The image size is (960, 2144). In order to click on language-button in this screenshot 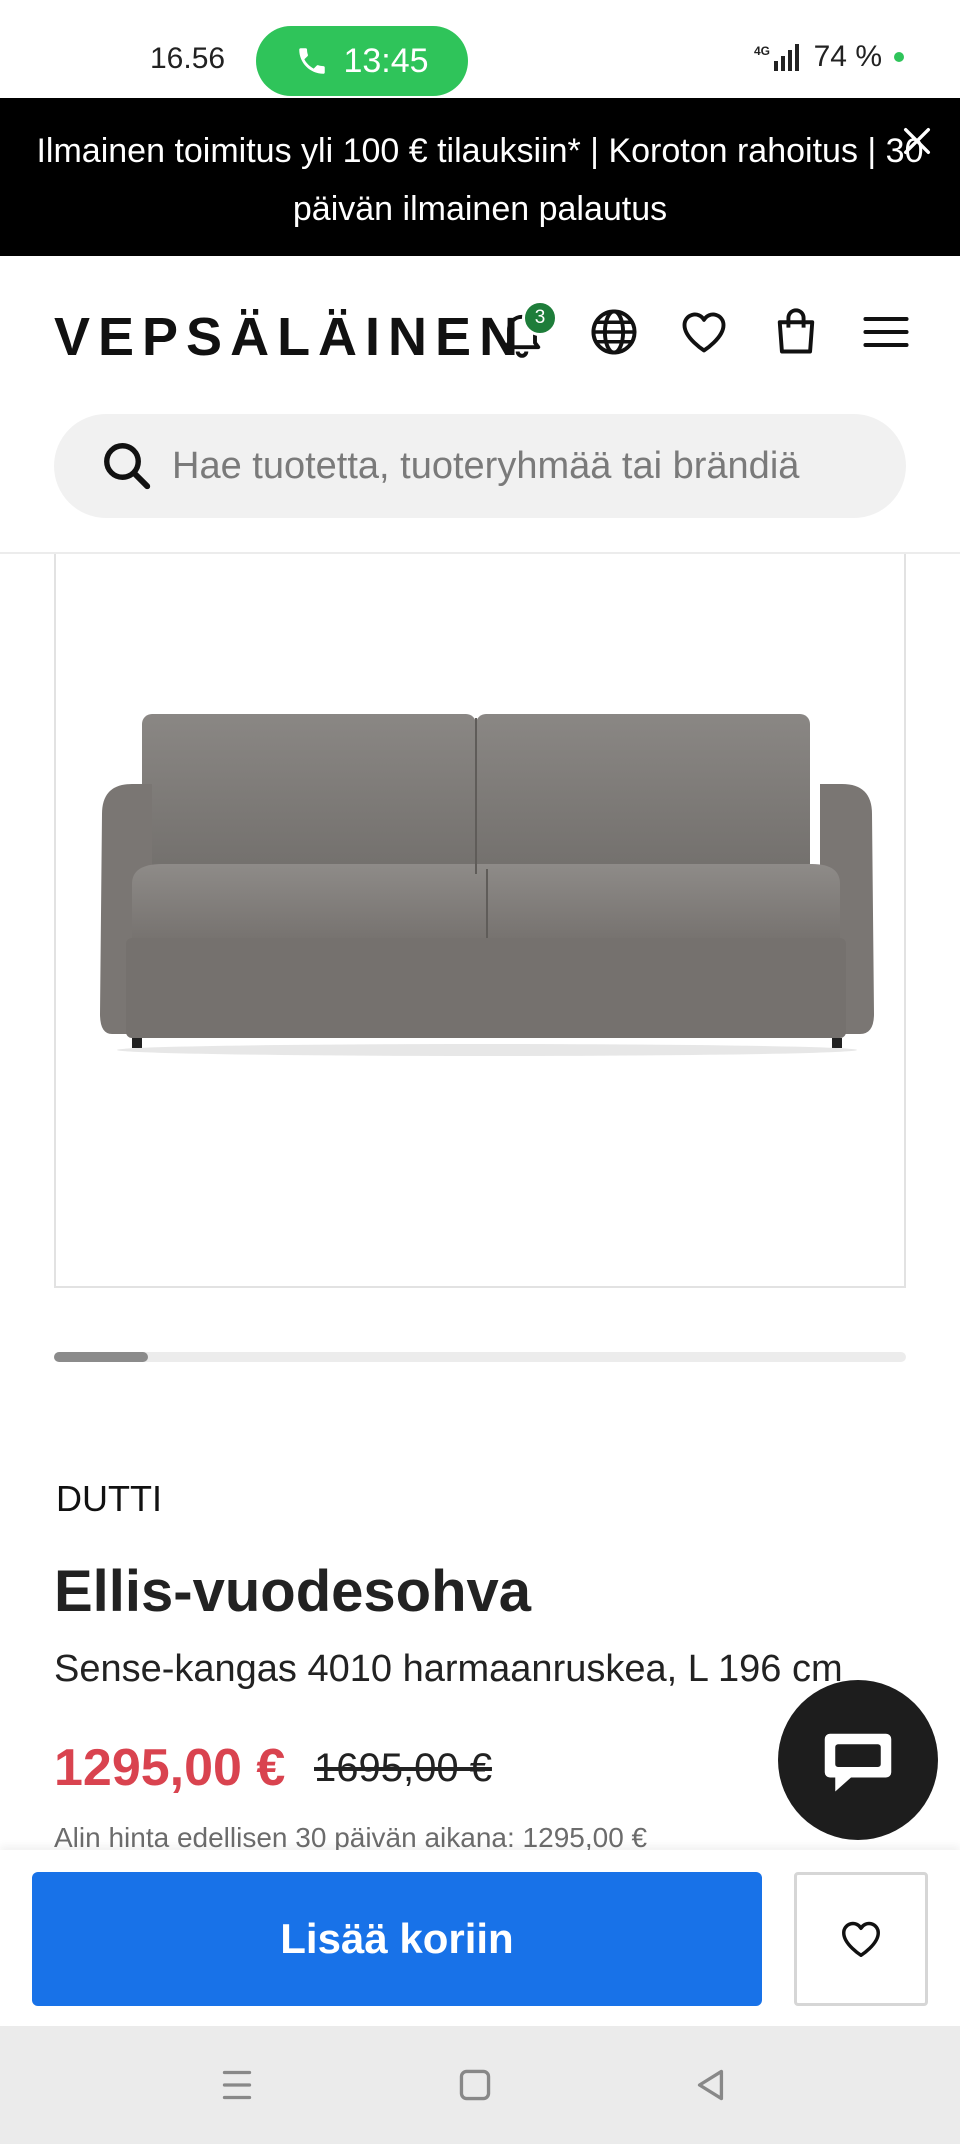, I will do `click(614, 332)`.